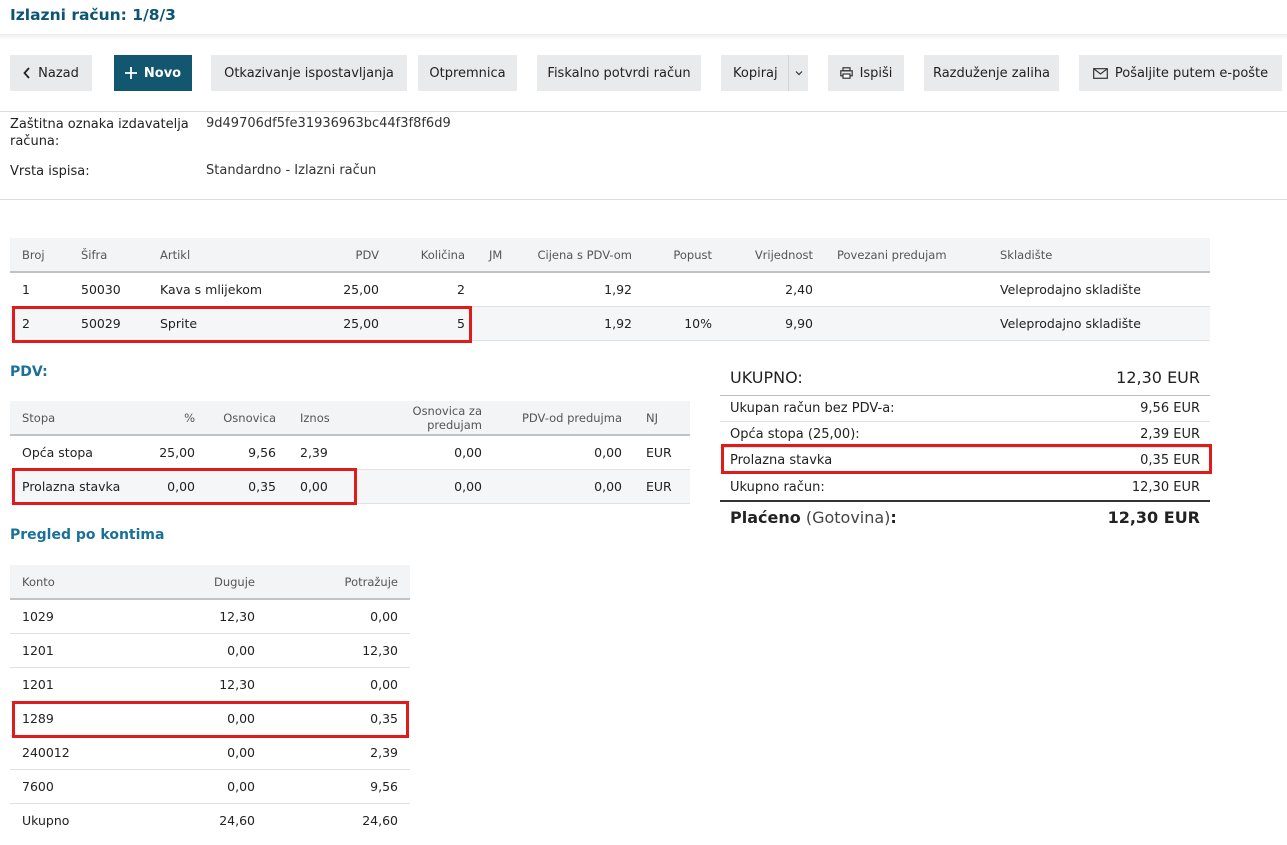 Image resolution: width=1287 pixels, height=845 pixels. Describe the element at coordinates (1099, 255) in the screenshot. I see `col-header: Skladište` at that location.